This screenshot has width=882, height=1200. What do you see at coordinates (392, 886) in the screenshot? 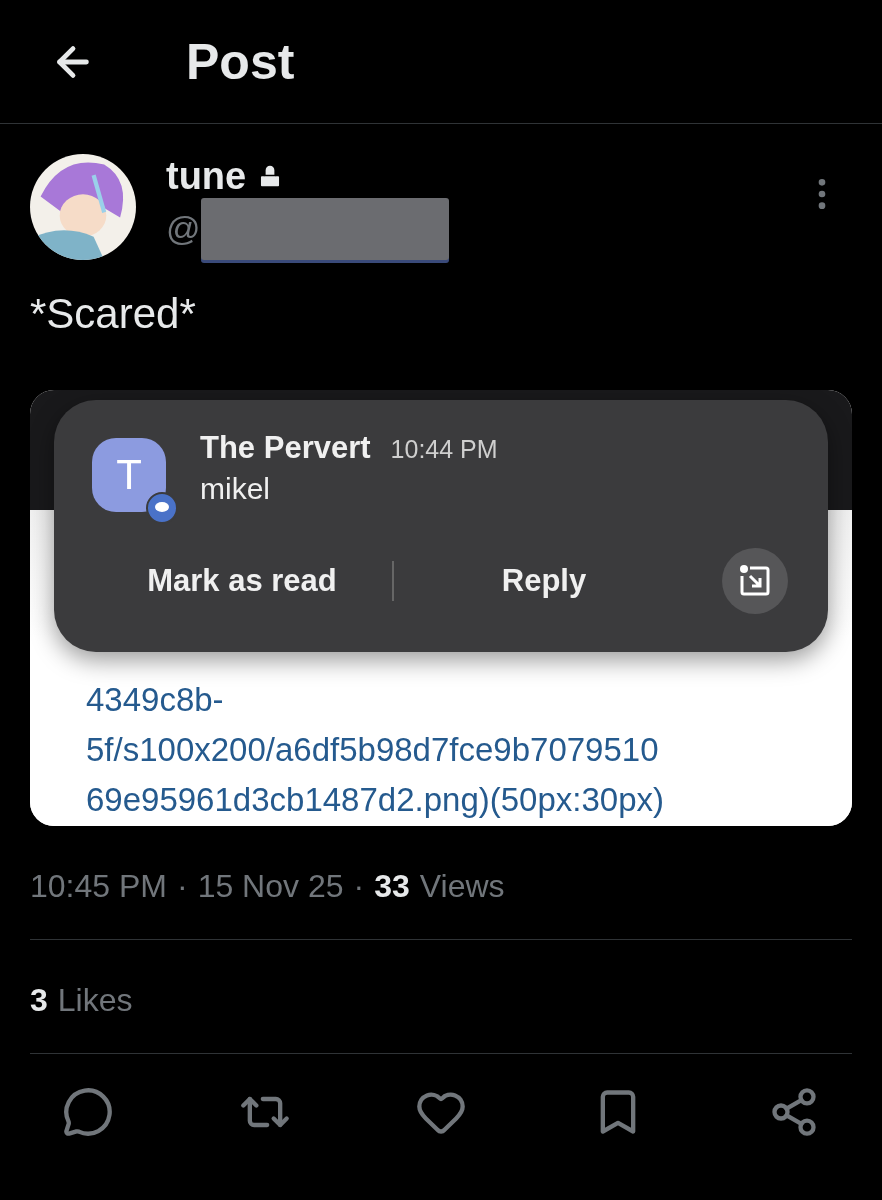
I see `views-count: 33` at bounding box center [392, 886].